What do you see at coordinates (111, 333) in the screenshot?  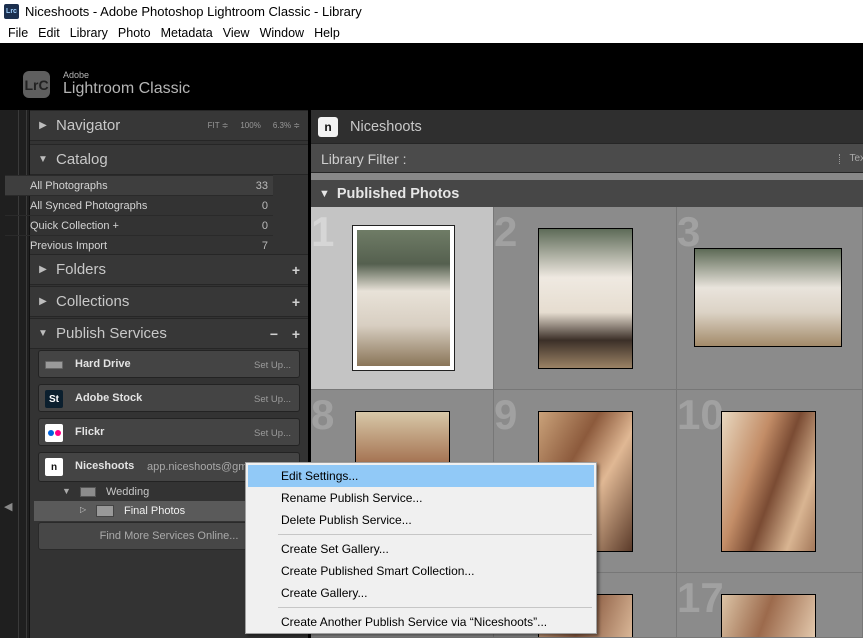 I see `publish-services-label: Publish Services` at bounding box center [111, 333].